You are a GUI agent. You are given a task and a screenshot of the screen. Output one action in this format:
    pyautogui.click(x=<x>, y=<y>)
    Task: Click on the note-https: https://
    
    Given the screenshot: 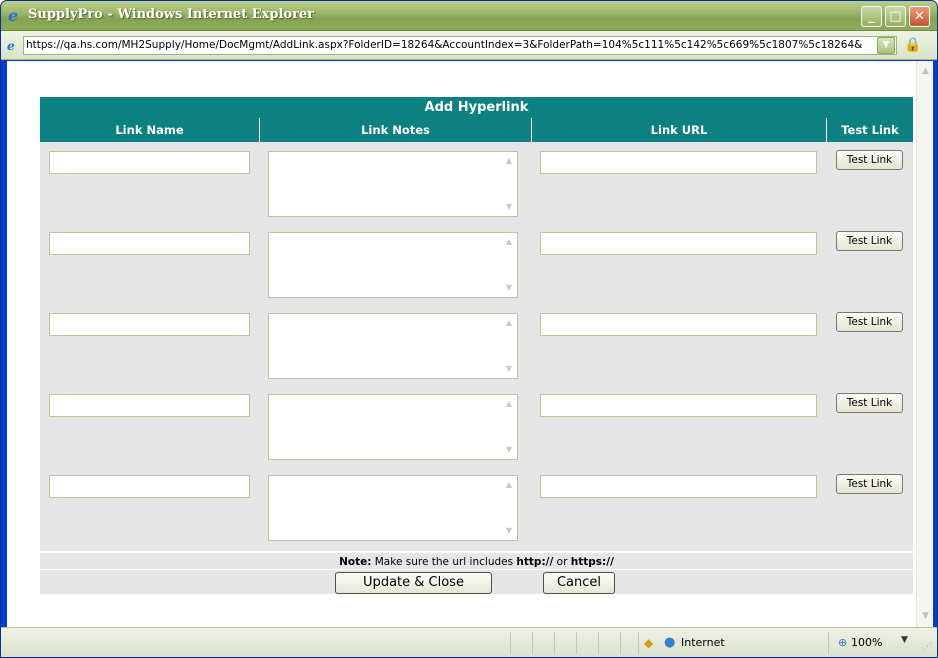 What is the action you would take?
    pyautogui.click(x=592, y=562)
    